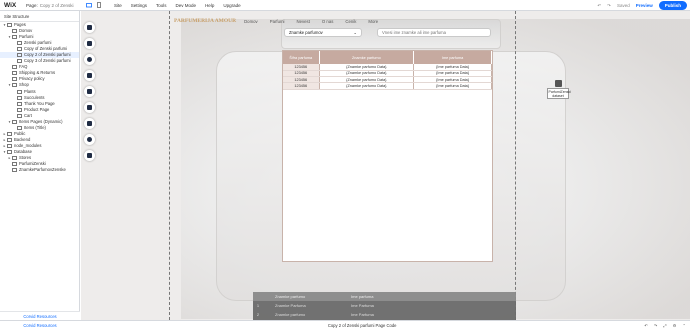 The height and width of the screenshot is (329, 690). Describe the element at coordinates (35, 127) in the screenshot. I see `tree-item-label: Items (Title)` at that location.